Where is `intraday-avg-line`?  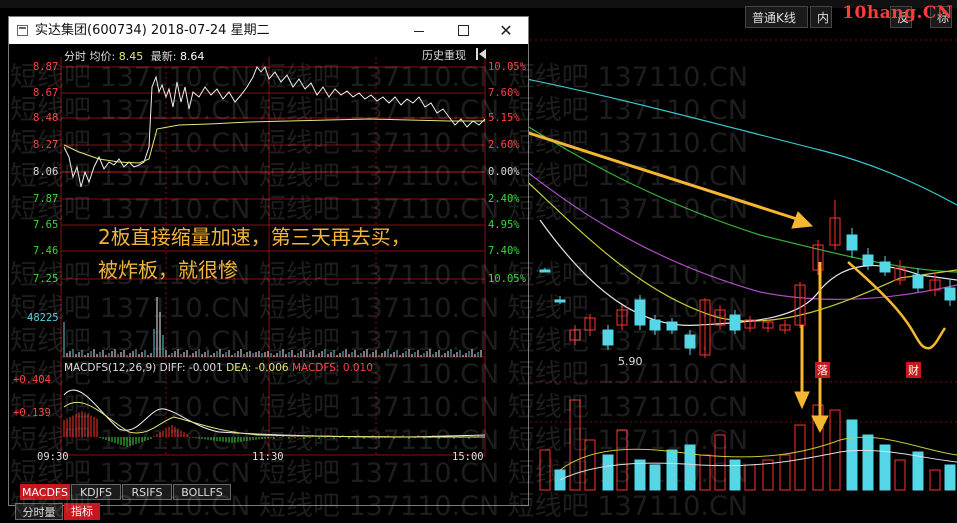 intraday-avg-line is located at coordinates (274, 141).